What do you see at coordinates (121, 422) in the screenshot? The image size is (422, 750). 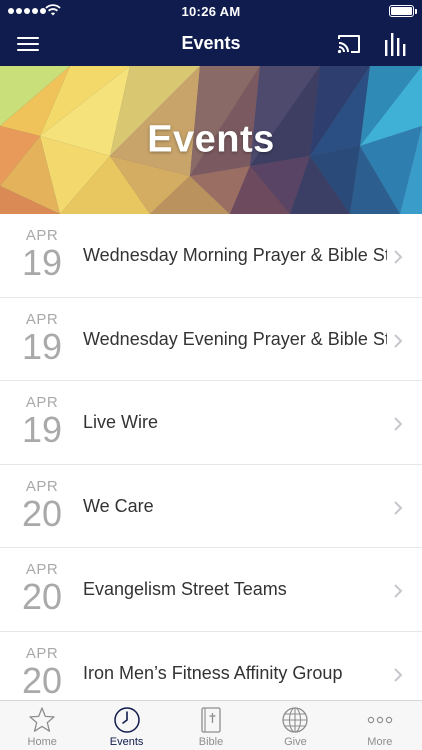 I see `event-name: Live Wire` at bounding box center [121, 422].